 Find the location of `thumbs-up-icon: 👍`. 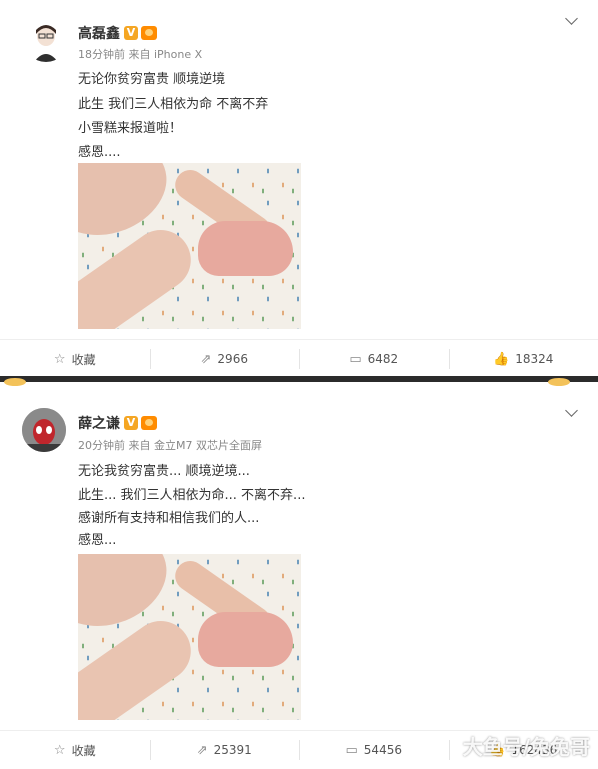

thumbs-up-icon: 👍 is located at coordinates (501, 359).